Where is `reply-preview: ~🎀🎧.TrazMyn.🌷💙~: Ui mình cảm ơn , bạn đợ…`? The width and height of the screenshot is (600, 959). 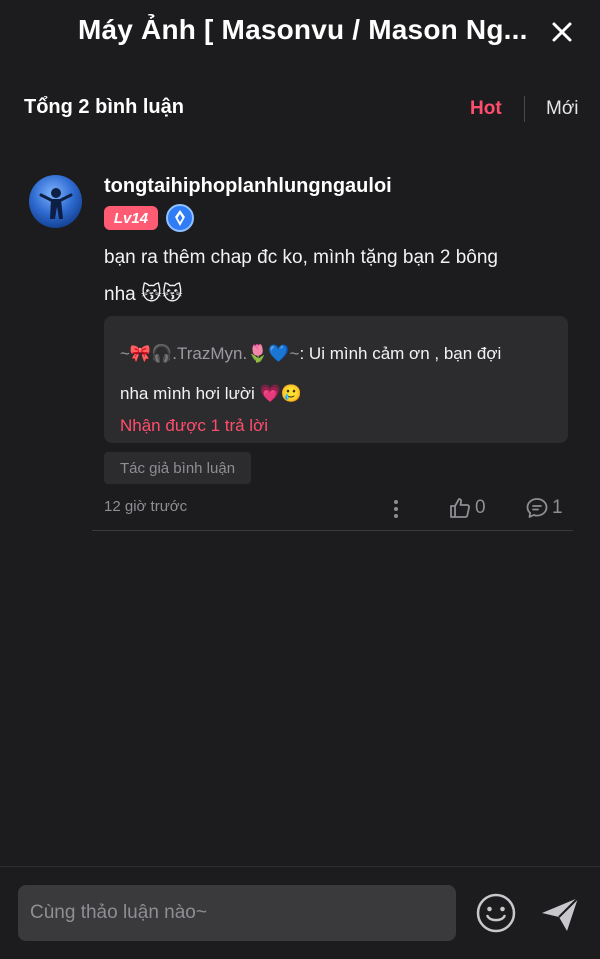
reply-preview: ~🎀🎧.TrazMyn.🌷💙~: Ui mình cảm ơn , bạn đợ… is located at coordinates (336, 379).